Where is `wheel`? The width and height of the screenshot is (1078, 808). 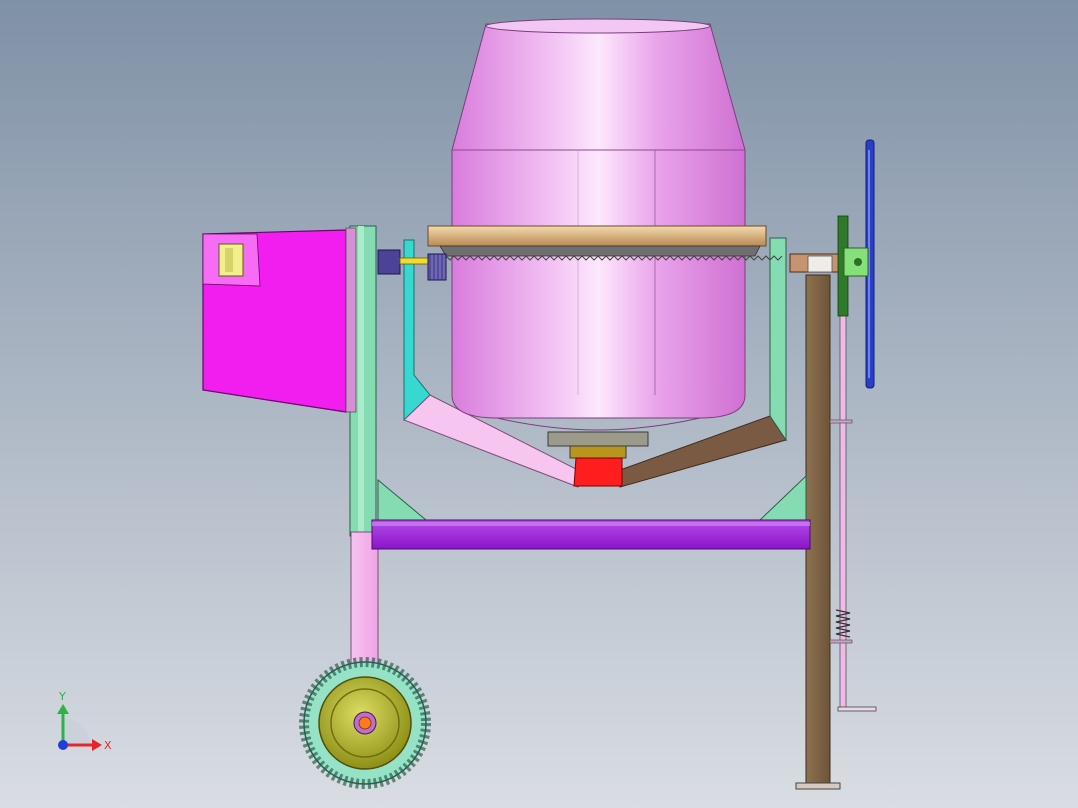 wheel is located at coordinates (365, 723).